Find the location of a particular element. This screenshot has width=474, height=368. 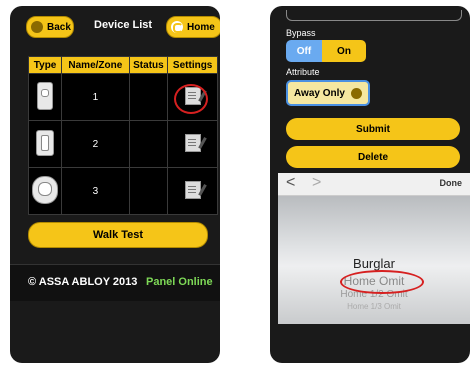

picker-toolbar: < > Done is located at coordinates (374, 184).